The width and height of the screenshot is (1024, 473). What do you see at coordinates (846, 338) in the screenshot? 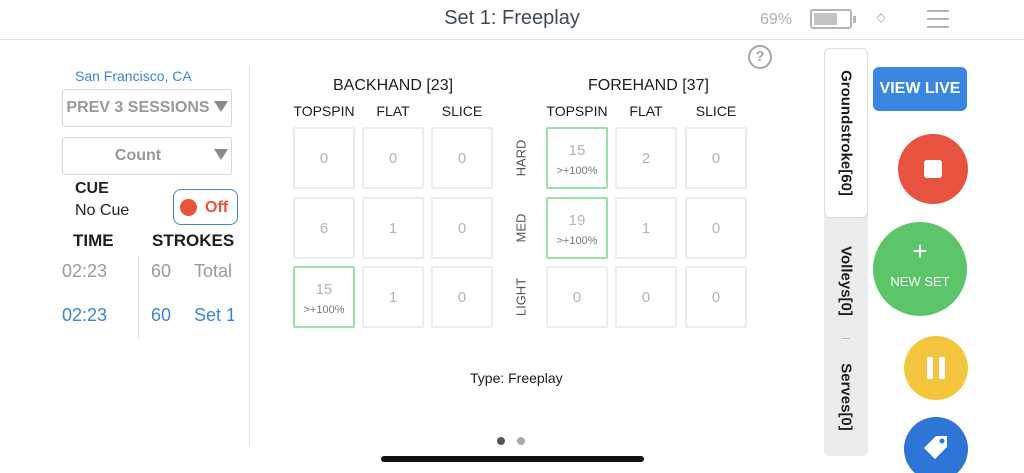
I see `tab-separator` at bounding box center [846, 338].